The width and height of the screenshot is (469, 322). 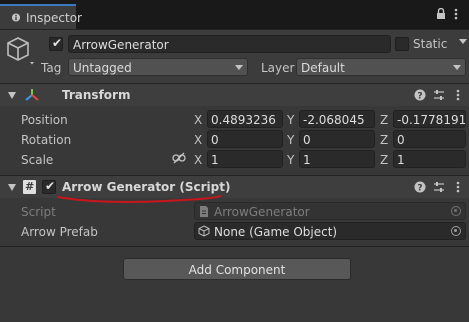 What do you see at coordinates (290, 120) in the screenshot?
I see `position-y-axis-label: Y` at bounding box center [290, 120].